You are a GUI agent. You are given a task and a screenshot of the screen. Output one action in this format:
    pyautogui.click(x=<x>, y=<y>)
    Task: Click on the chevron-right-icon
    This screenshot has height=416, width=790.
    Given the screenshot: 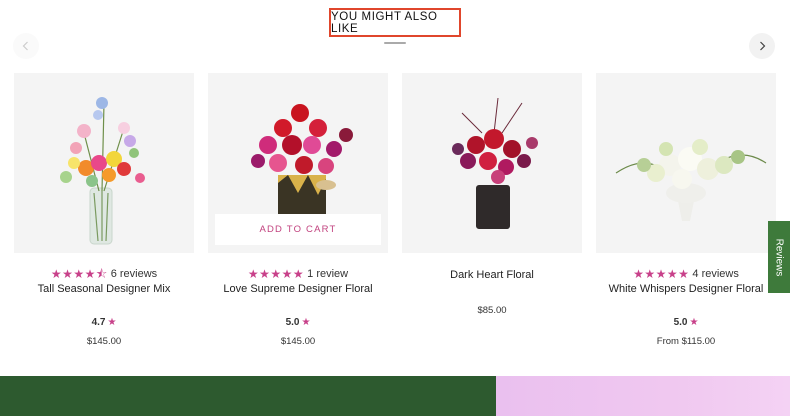 What is the action you would take?
    pyautogui.click(x=763, y=46)
    